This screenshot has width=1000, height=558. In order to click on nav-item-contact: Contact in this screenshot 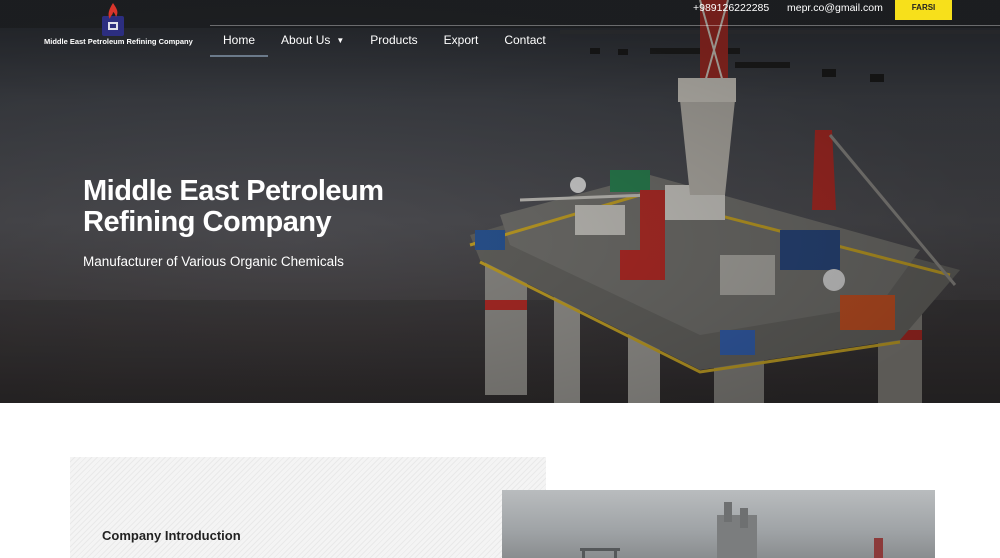, I will do `click(524, 41)`.